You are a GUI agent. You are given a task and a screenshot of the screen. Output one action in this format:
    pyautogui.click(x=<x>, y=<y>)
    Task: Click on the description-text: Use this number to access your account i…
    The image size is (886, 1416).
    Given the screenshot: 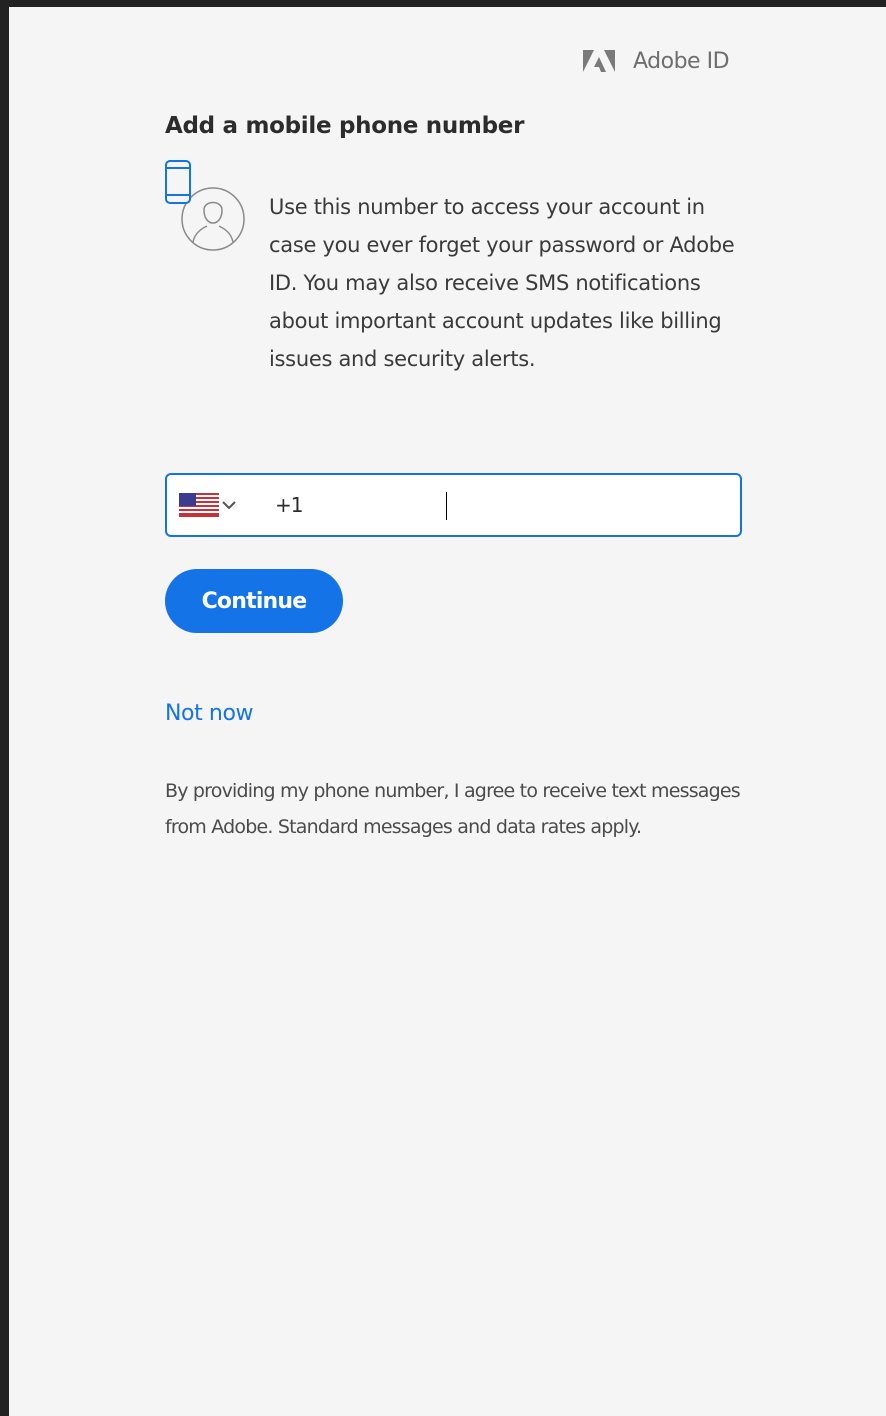 What is the action you would take?
    pyautogui.click(x=502, y=283)
    